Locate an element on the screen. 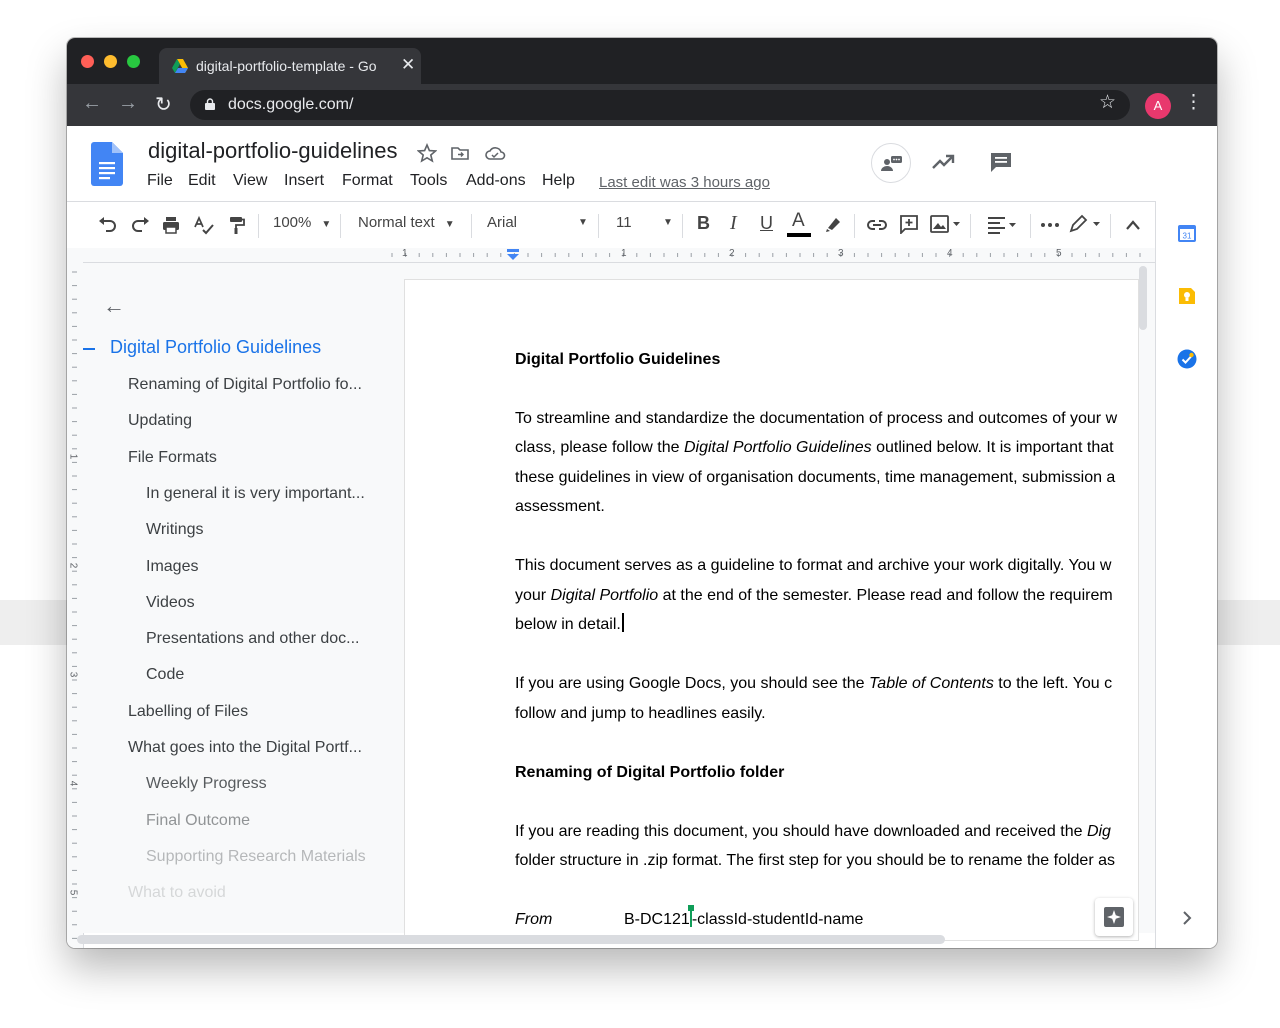 The width and height of the screenshot is (1280, 1028). lock-icon is located at coordinates (210, 104).